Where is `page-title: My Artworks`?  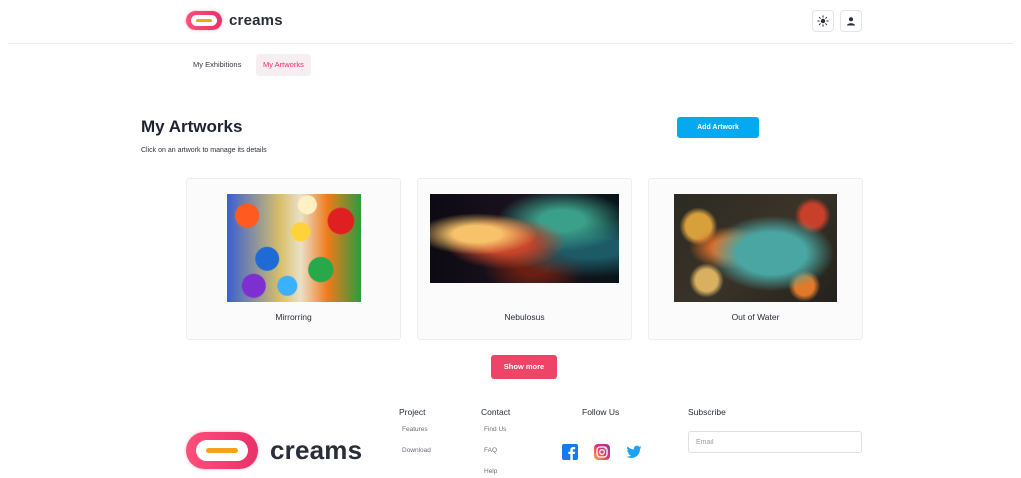 page-title: My Artworks is located at coordinates (192, 126).